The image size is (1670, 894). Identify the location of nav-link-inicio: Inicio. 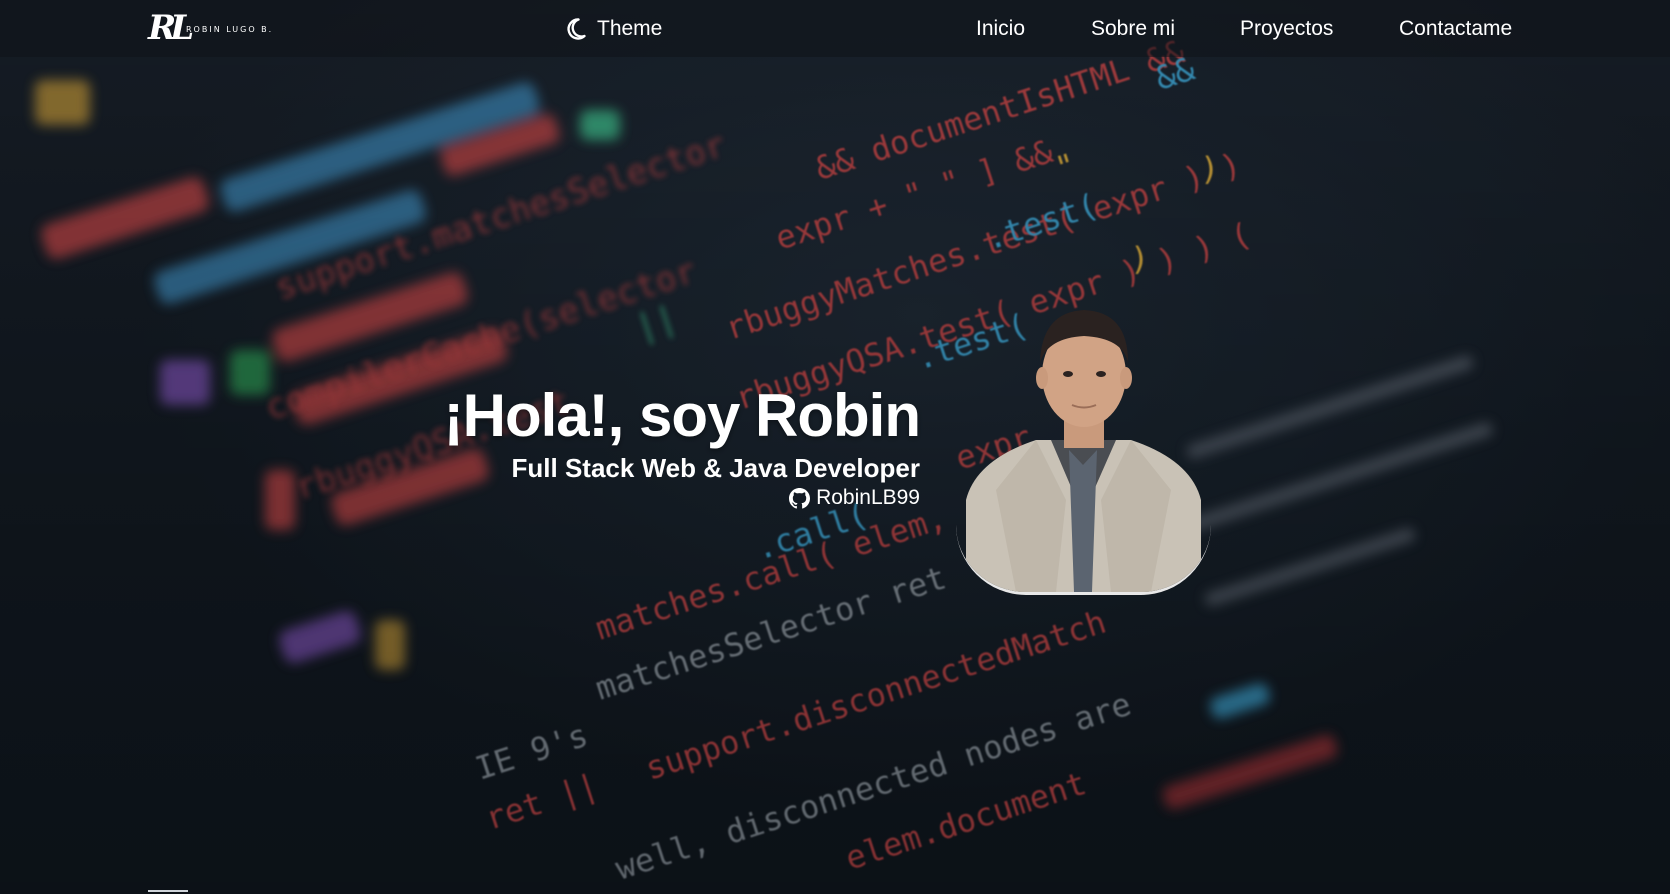
(1000, 29).